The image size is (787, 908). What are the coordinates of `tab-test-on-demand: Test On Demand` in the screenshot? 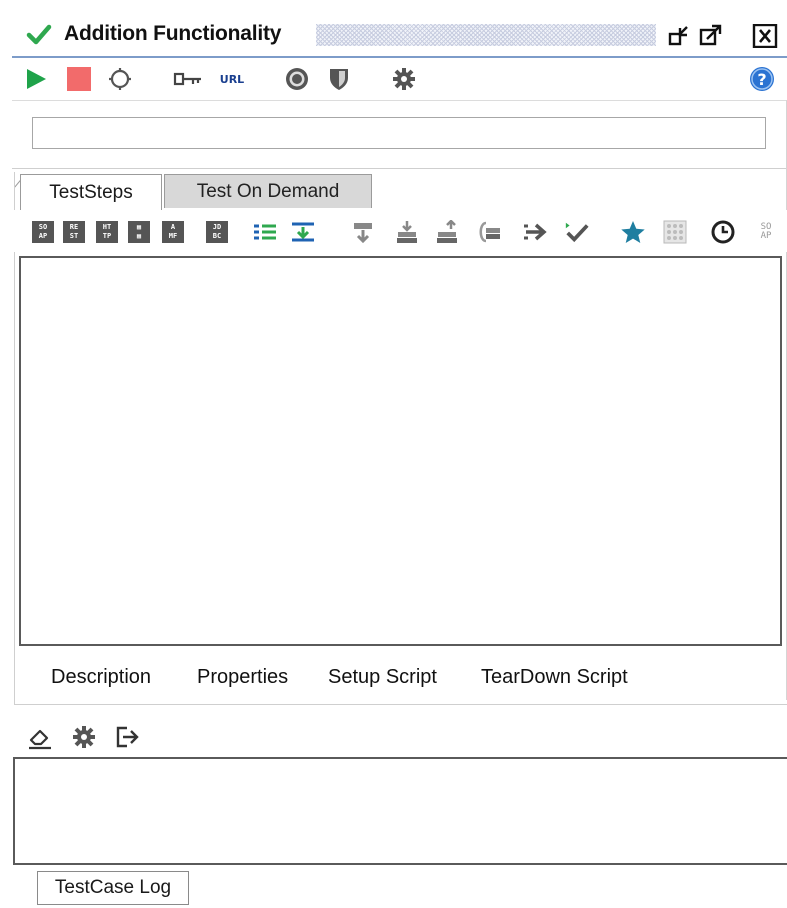 It's located at (268, 191).